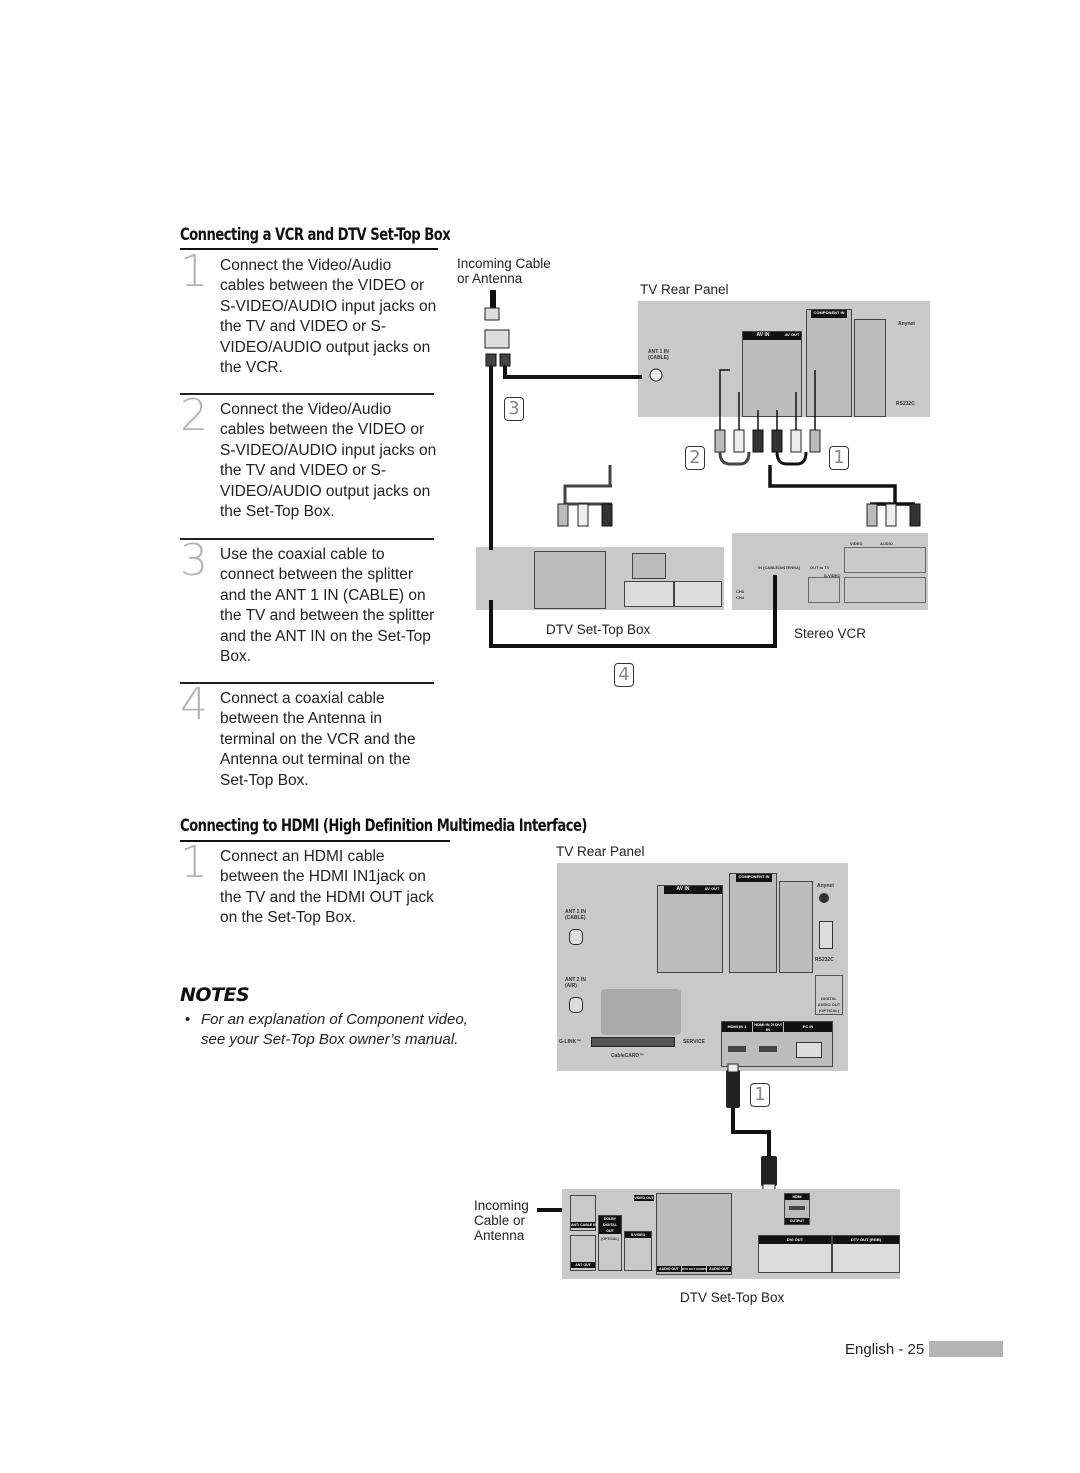 This screenshot has width=1080, height=1473. What do you see at coordinates (760, 1095) in the screenshot?
I see `hdmi-step-badge-1: 1` at bounding box center [760, 1095].